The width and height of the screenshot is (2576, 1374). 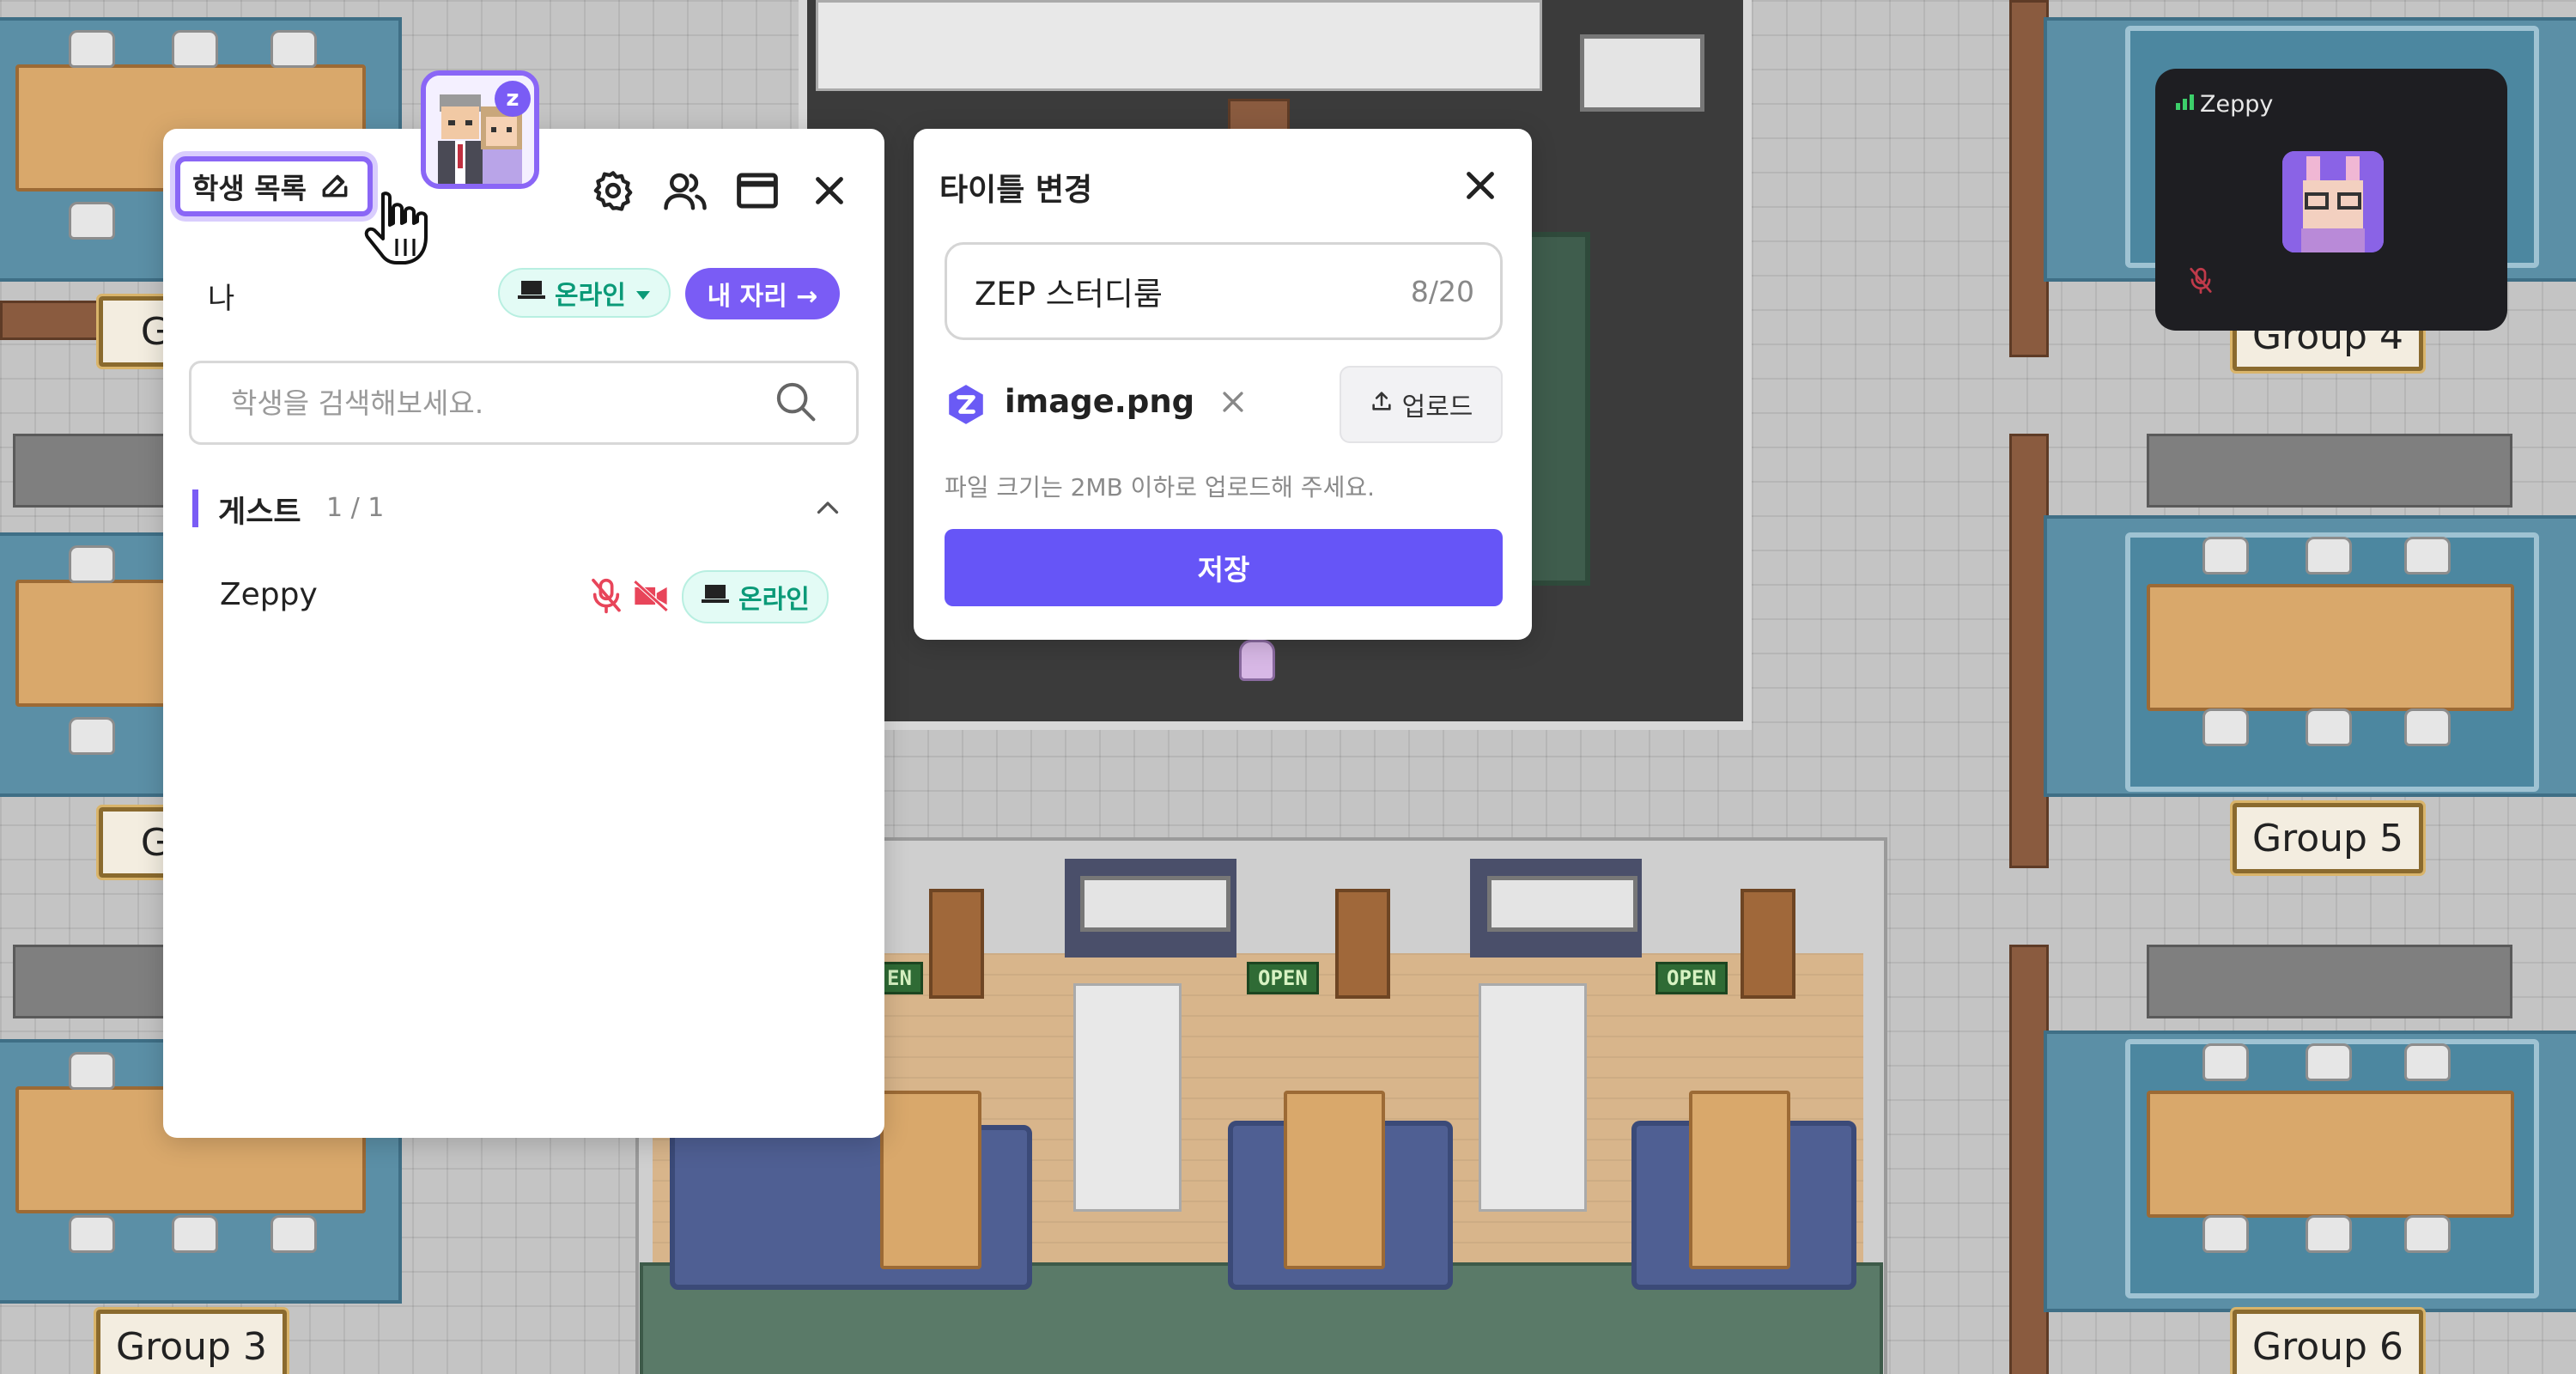 What do you see at coordinates (513, 99) in the screenshot?
I see `zep-logo-icon: z` at bounding box center [513, 99].